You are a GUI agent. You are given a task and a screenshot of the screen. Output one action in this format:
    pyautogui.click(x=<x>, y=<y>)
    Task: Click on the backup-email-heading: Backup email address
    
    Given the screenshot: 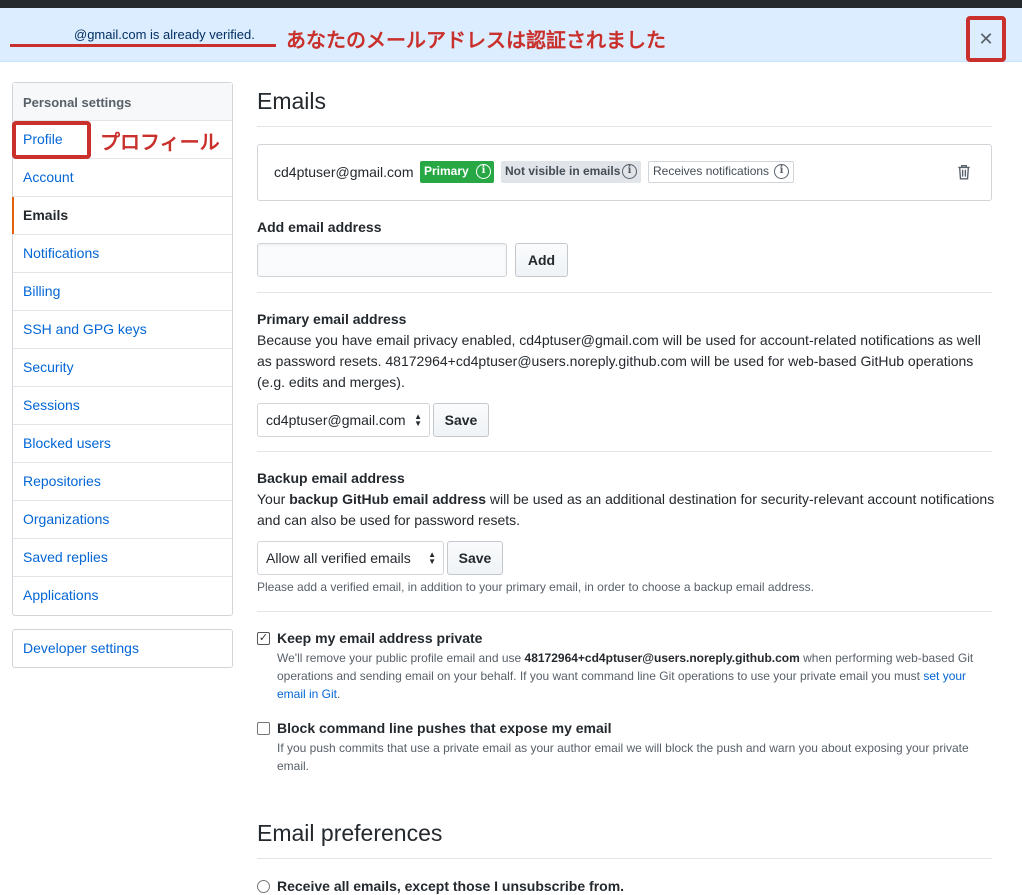 What is the action you would take?
    pyautogui.click(x=331, y=478)
    